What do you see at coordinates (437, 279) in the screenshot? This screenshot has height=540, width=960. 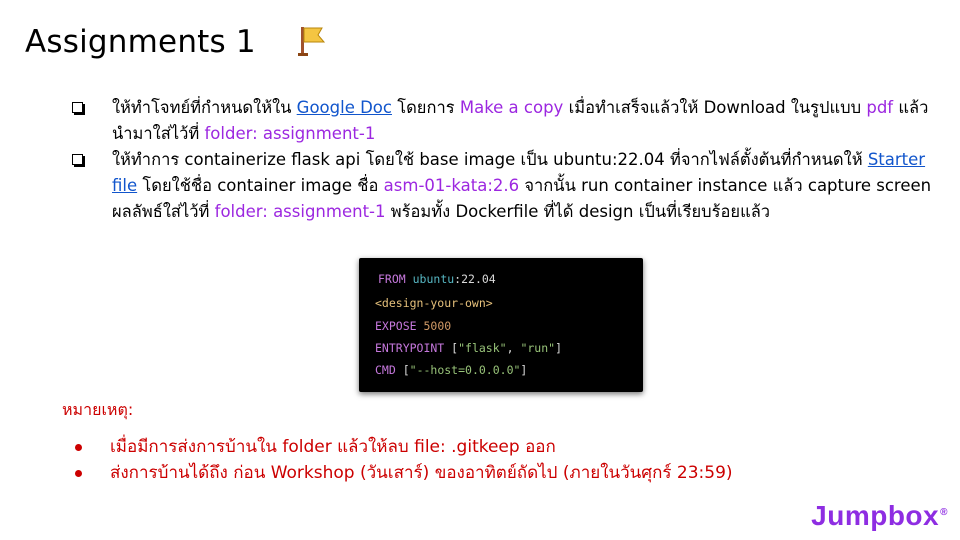 I see `code-line-1: FROM ubuntu:22.04` at bounding box center [437, 279].